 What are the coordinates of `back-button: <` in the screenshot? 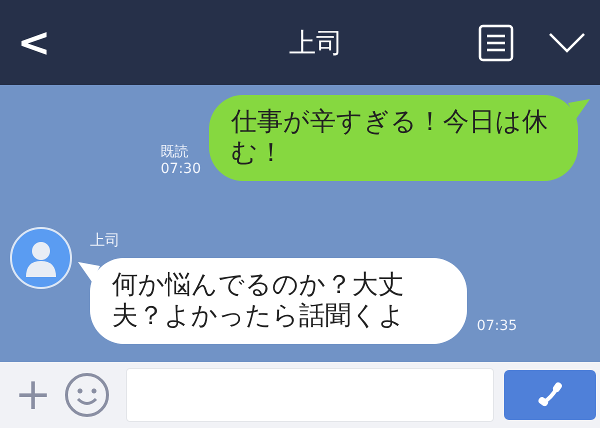 It's located at (34, 42).